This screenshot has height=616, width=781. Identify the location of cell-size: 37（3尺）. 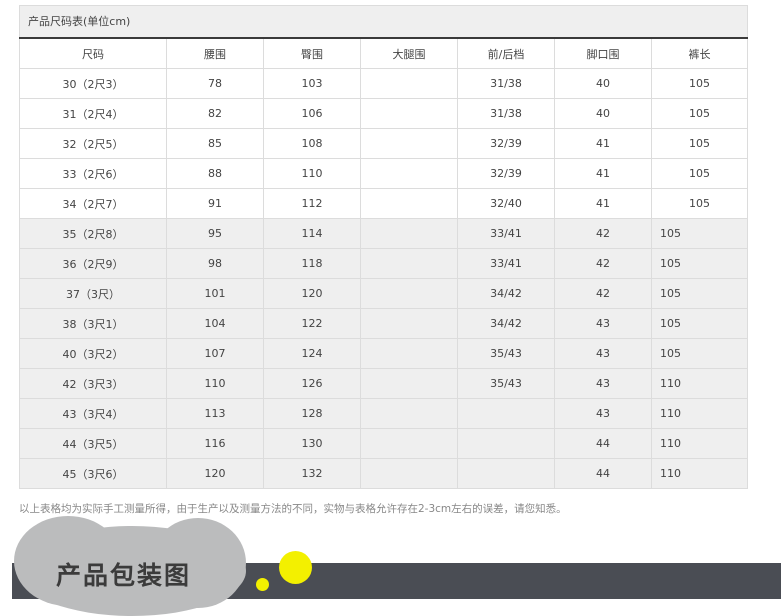
(93, 293).